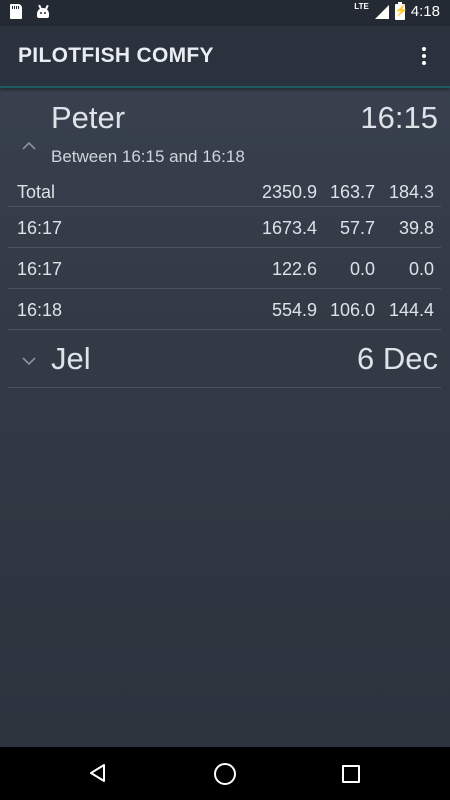 The height and width of the screenshot is (800, 450). What do you see at coordinates (425, 11) in the screenshot?
I see `status-time: 4:18` at bounding box center [425, 11].